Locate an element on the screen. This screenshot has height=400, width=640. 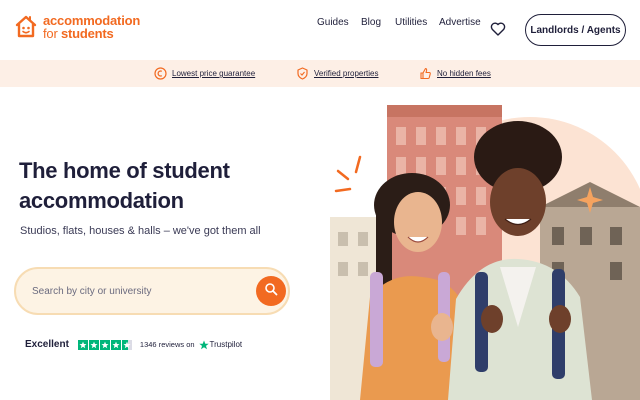
trust-label-price: Lowest price guarantee is located at coordinates (214, 73).